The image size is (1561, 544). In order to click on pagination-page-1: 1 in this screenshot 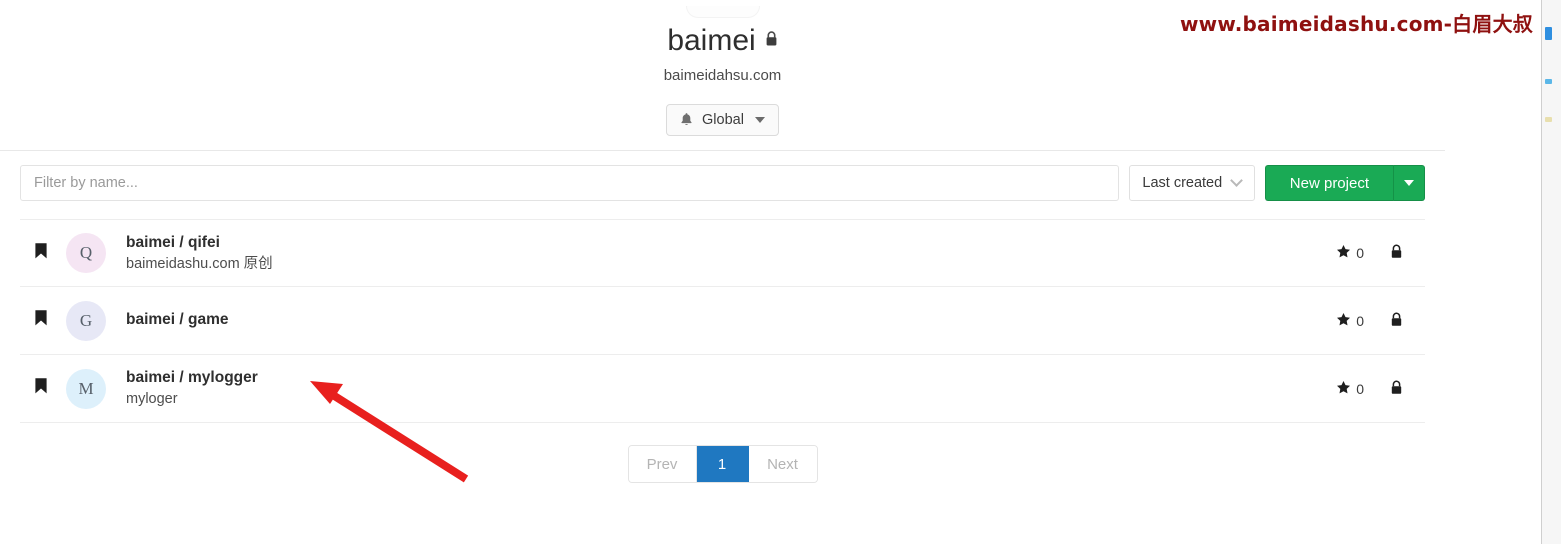, I will do `click(722, 464)`.